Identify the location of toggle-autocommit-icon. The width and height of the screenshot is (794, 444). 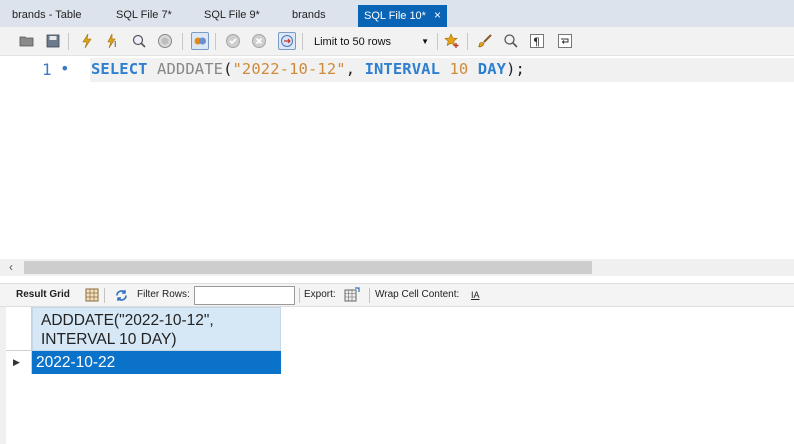
(200, 41).